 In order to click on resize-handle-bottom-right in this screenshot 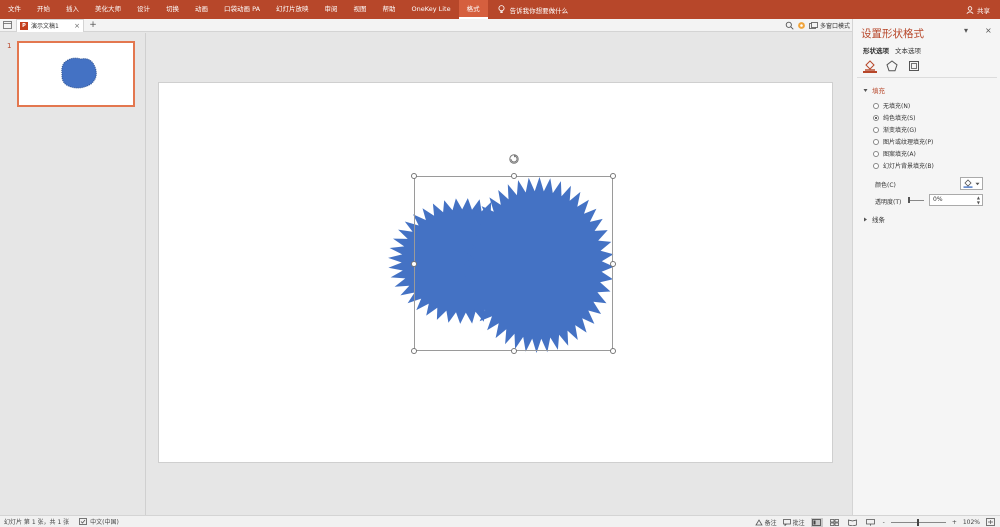, I will do `click(613, 351)`.